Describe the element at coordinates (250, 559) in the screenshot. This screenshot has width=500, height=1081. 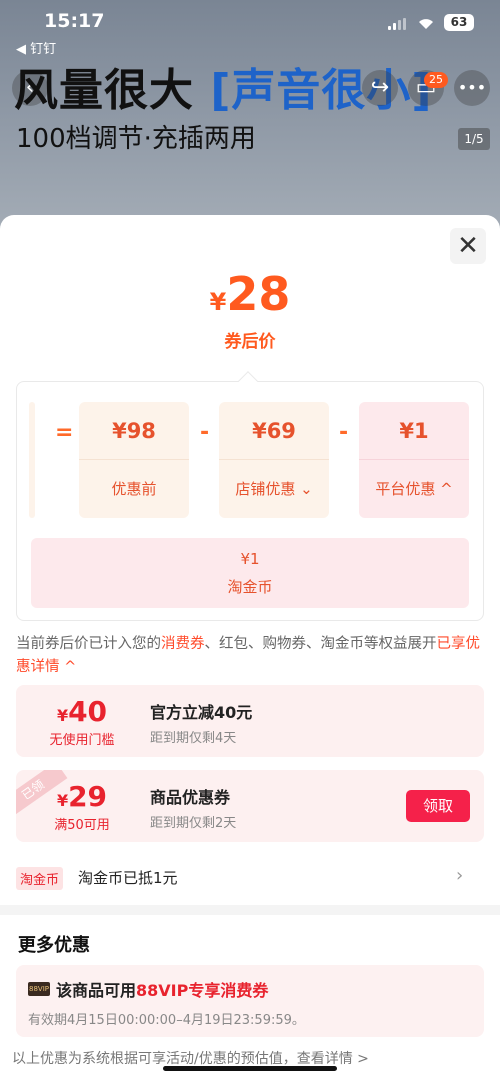
I see `coin-discount-value: ¥1` at that location.